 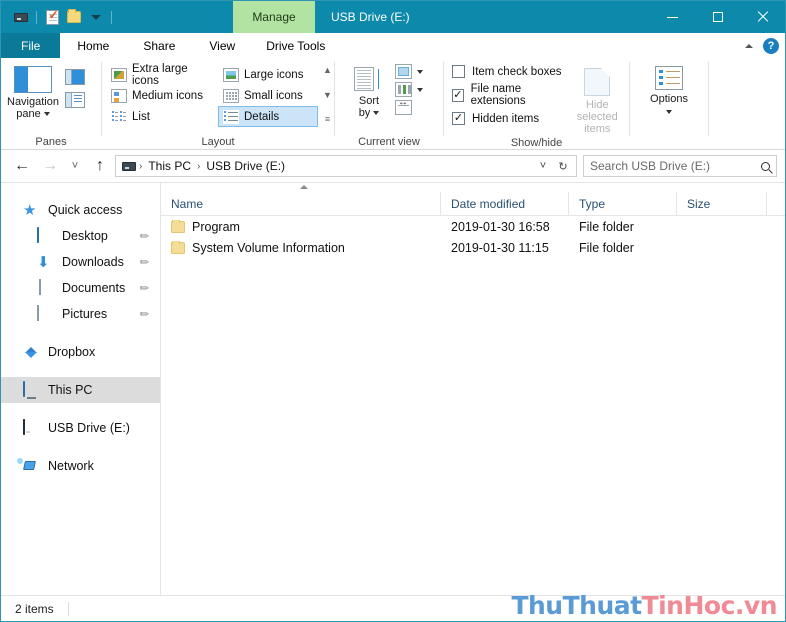 I want to click on maximize-button, so click(x=717, y=17).